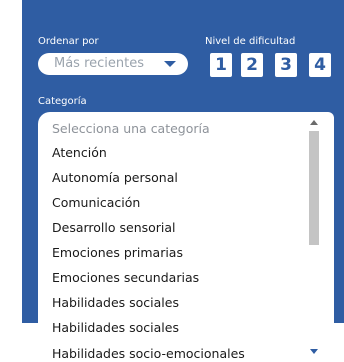 Image resolution: width=344 pixels, height=362 pixels. What do you see at coordinates (99, 63) in the screenshot?
I see `sort-select-value: Más recientes` at bounding box center [99, 63].